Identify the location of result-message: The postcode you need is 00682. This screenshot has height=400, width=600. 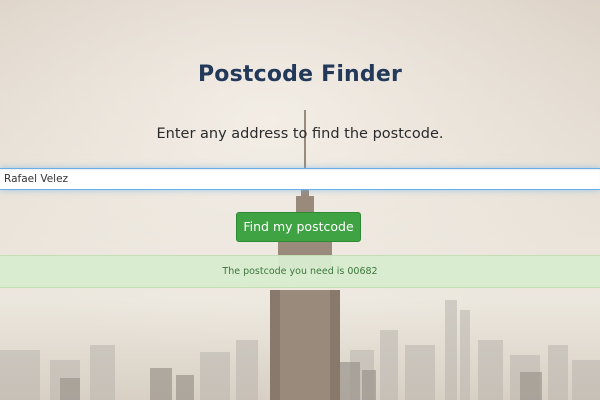
(300, 271).